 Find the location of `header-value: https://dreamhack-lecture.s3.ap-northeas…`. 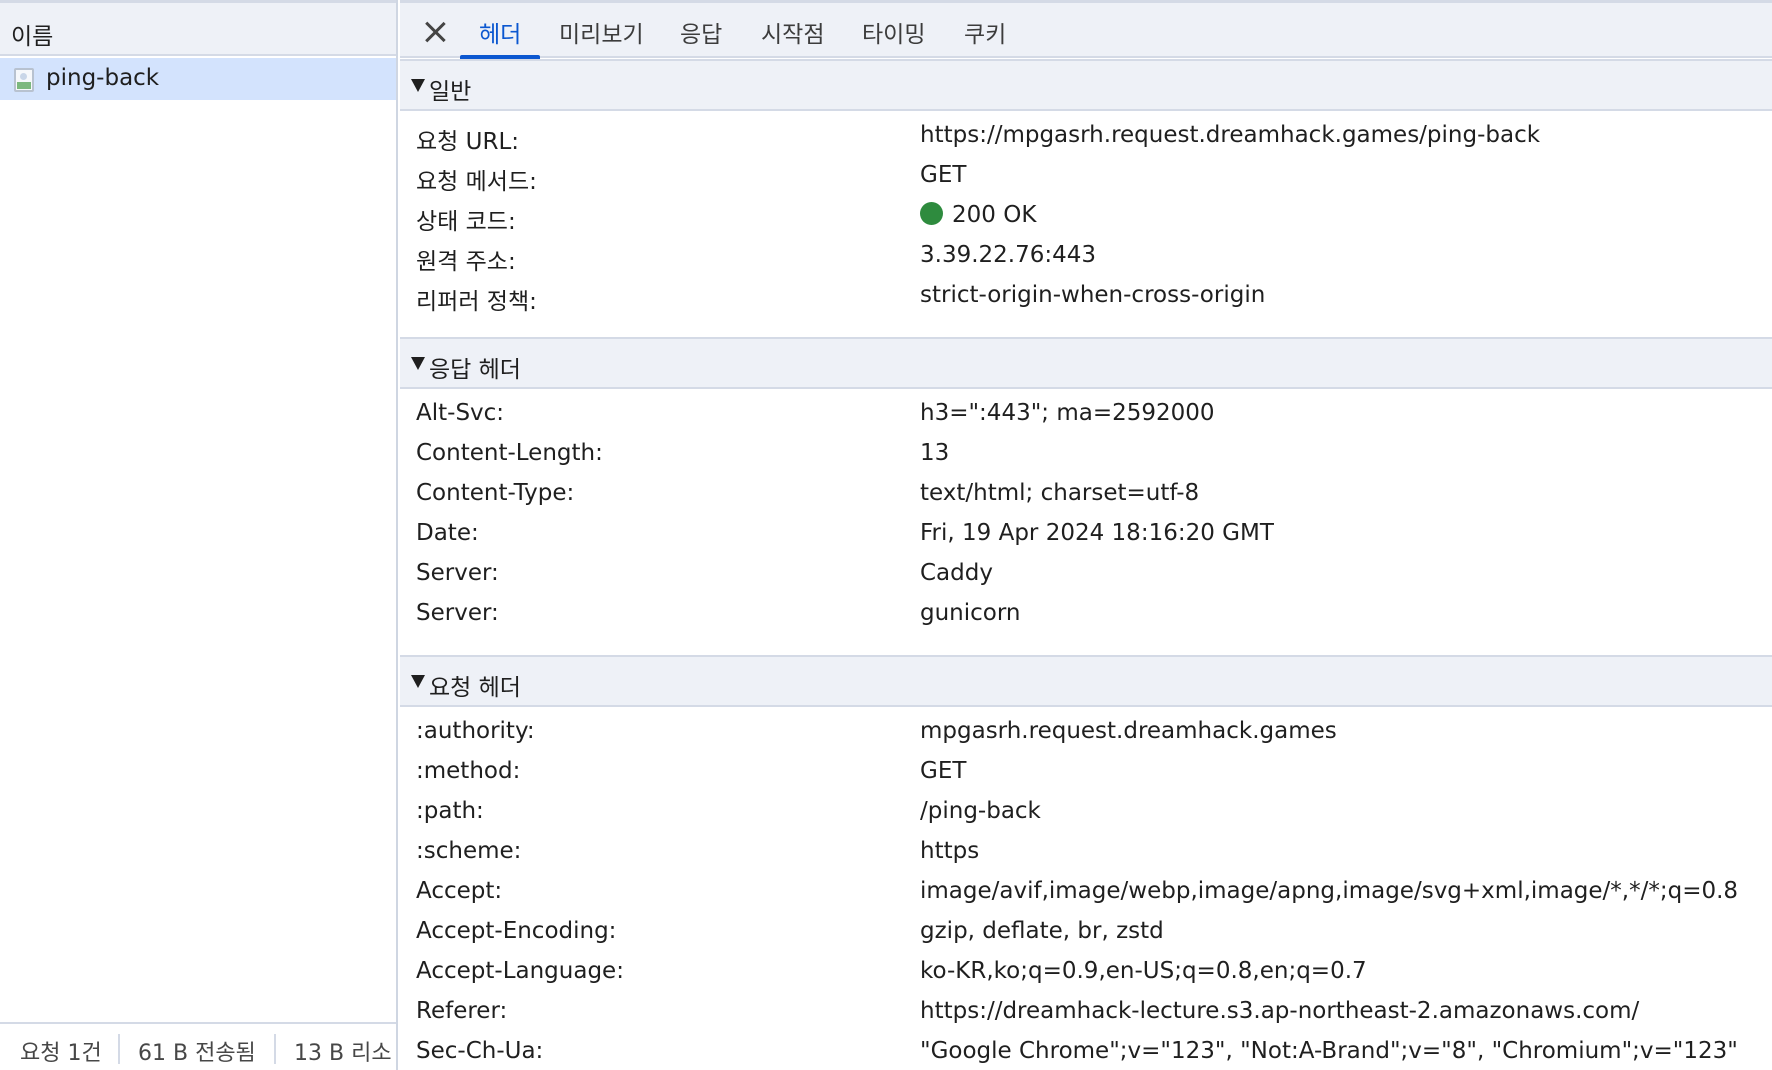

header-value: https://dreamhack-lecture.s3.ap-northeas… is located at coordinates (1280, 1011).